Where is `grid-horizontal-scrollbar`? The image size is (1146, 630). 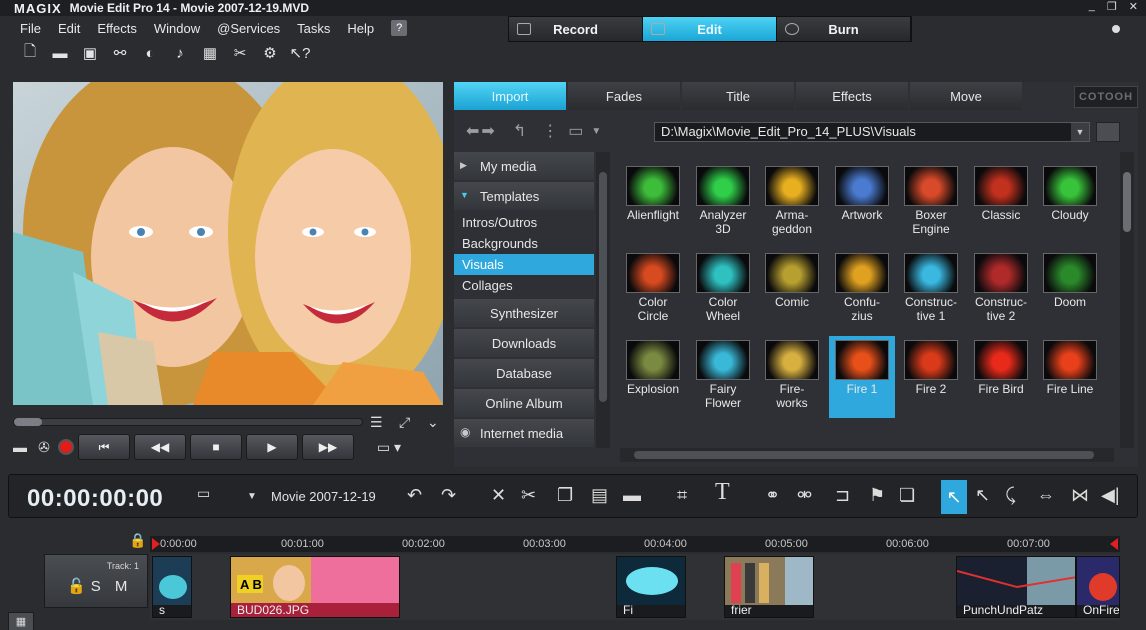
grid-horizontal-scrollbar is located at coordinates (867, 455).